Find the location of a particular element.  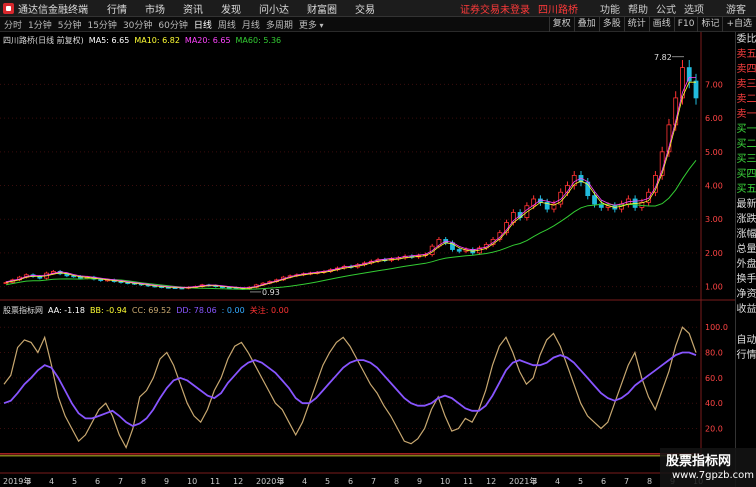

menu-item-ask: 问小达 is located at coordinates (274, 8).